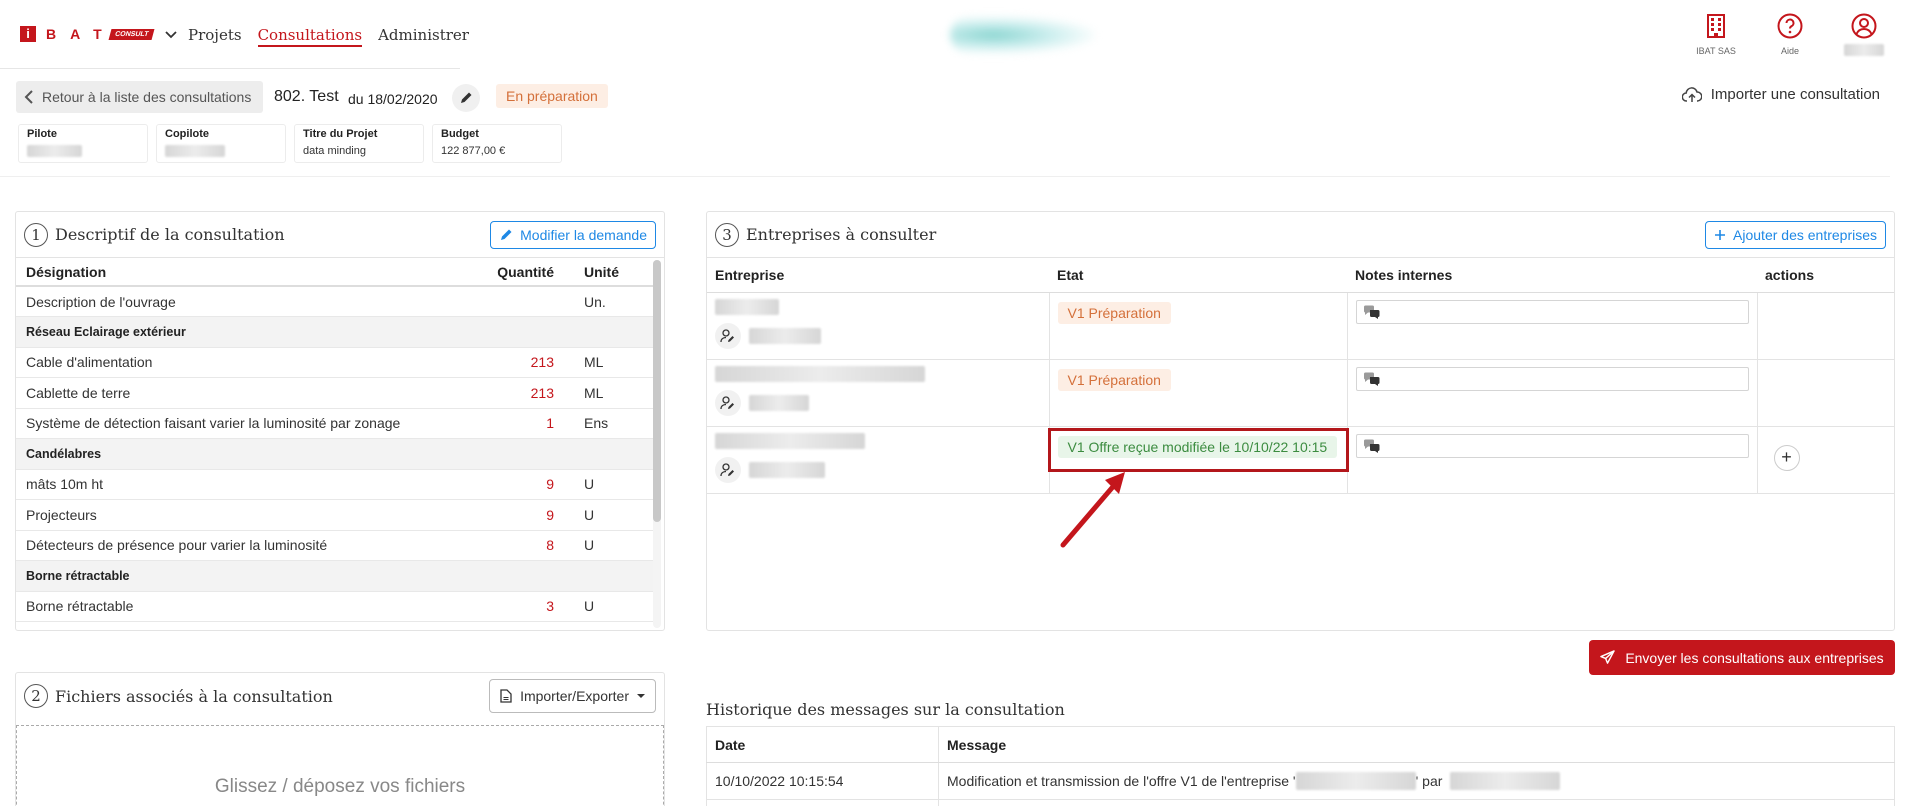 This screenshot has width=1920, height=806. Describe the element at coordinates (340, 765) in the screenshot. I see `file-dropzone: Glissez / déposez vos fichiers` at that location.